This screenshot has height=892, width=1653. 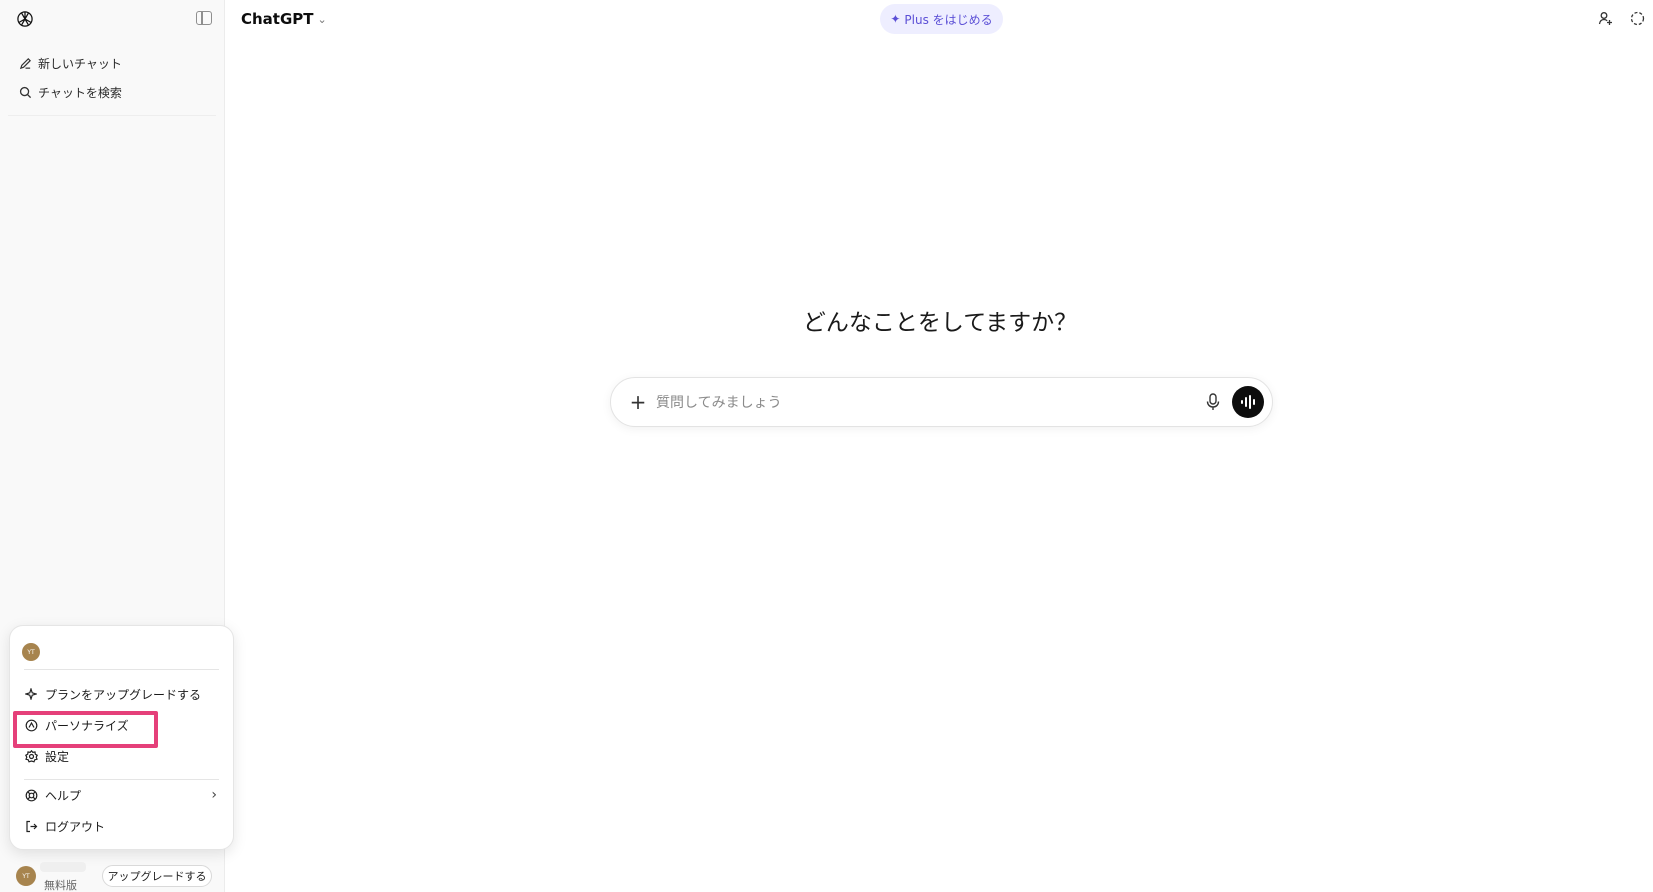 What do you see at coordinates (31, 694) in the screenshot?
I see `sparkle-icon` at bounding box center [31, 694].